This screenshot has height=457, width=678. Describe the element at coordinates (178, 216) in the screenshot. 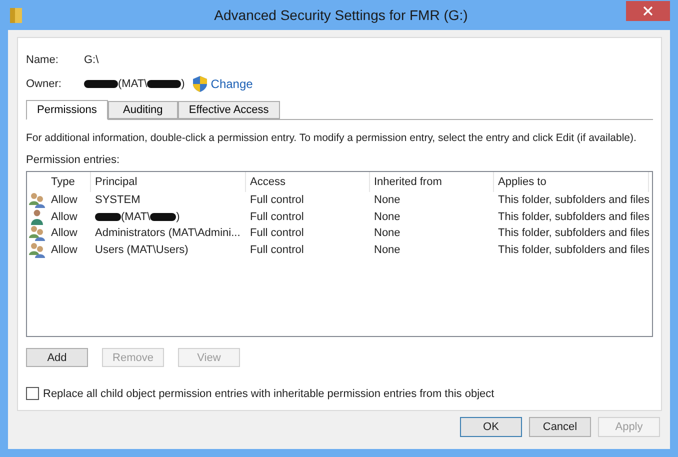

I see `table-cell: )` at that location.